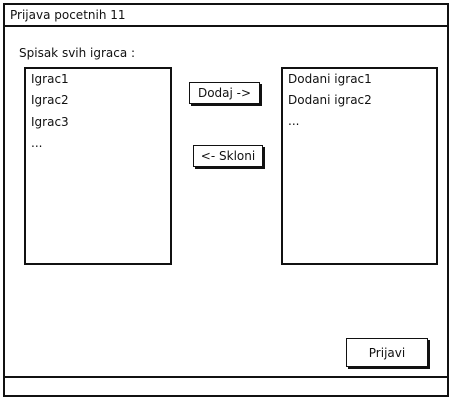 The height and width of the screenshot is (405, 454). I want to click on list-item: Igrac1, so click(50, 79).